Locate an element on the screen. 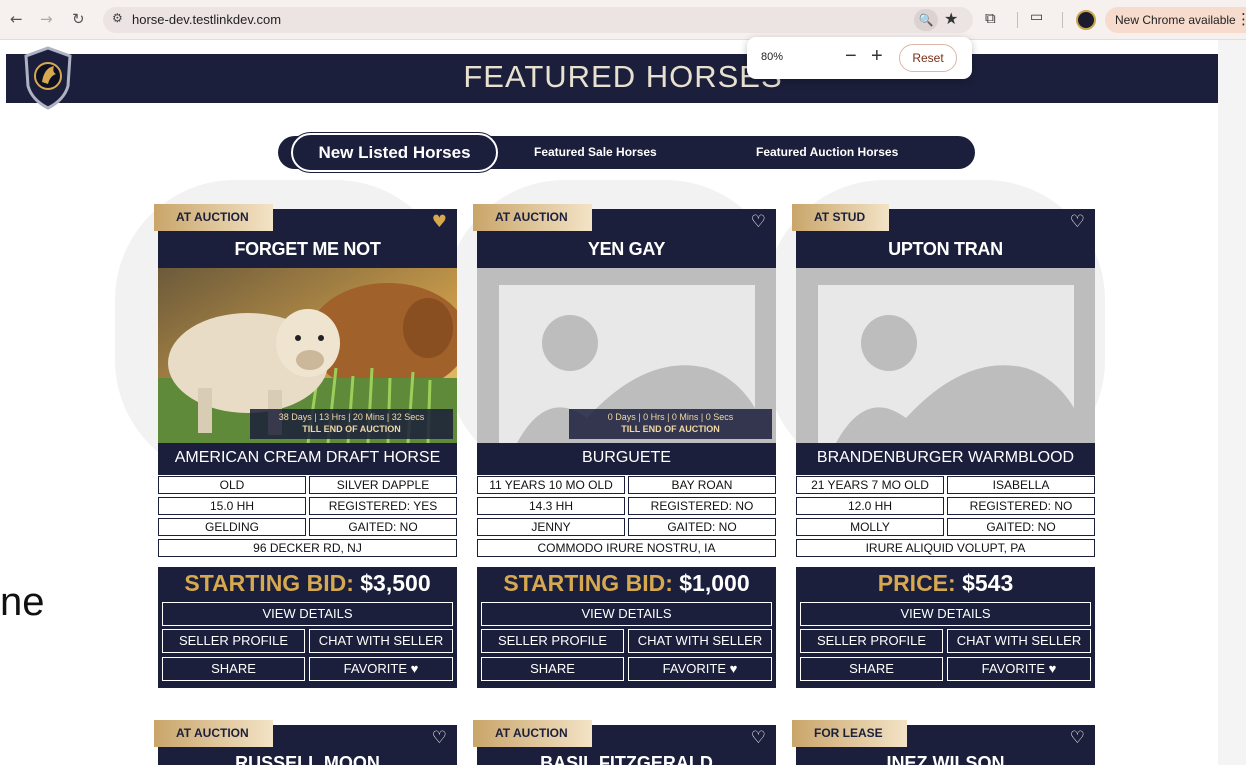  url-text: horse-dev.testlinkdev.com is located at coordinates (206, 19).